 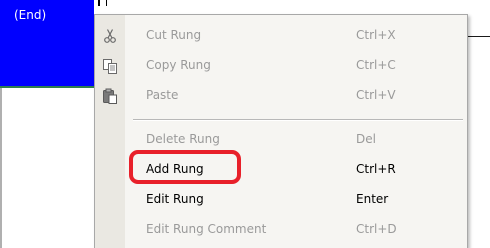 I want to click on scissors-icon, so click(x=110, y=36).